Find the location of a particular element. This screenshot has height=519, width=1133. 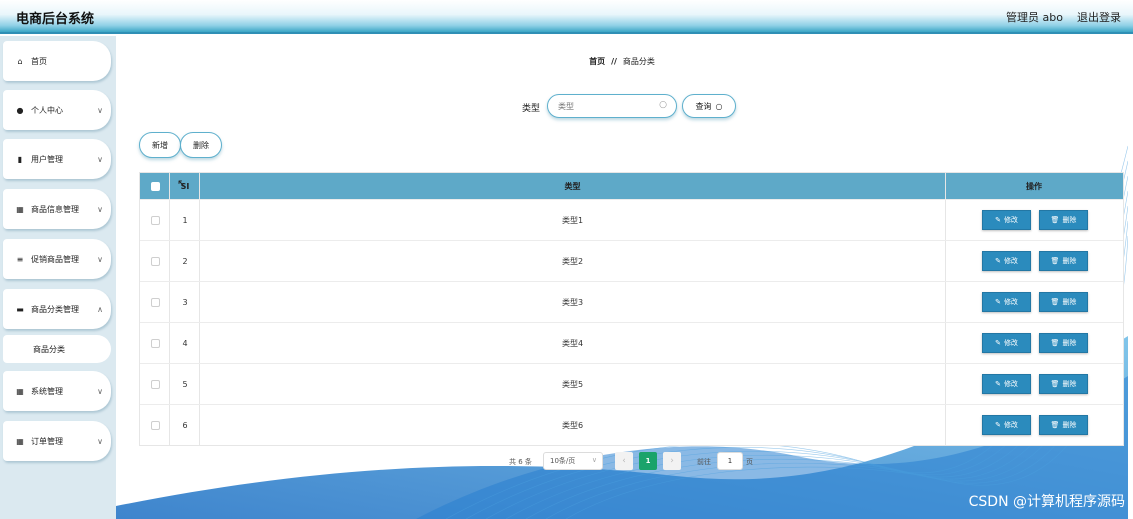

add-button: 新增 is located at coordinates (160, 145).